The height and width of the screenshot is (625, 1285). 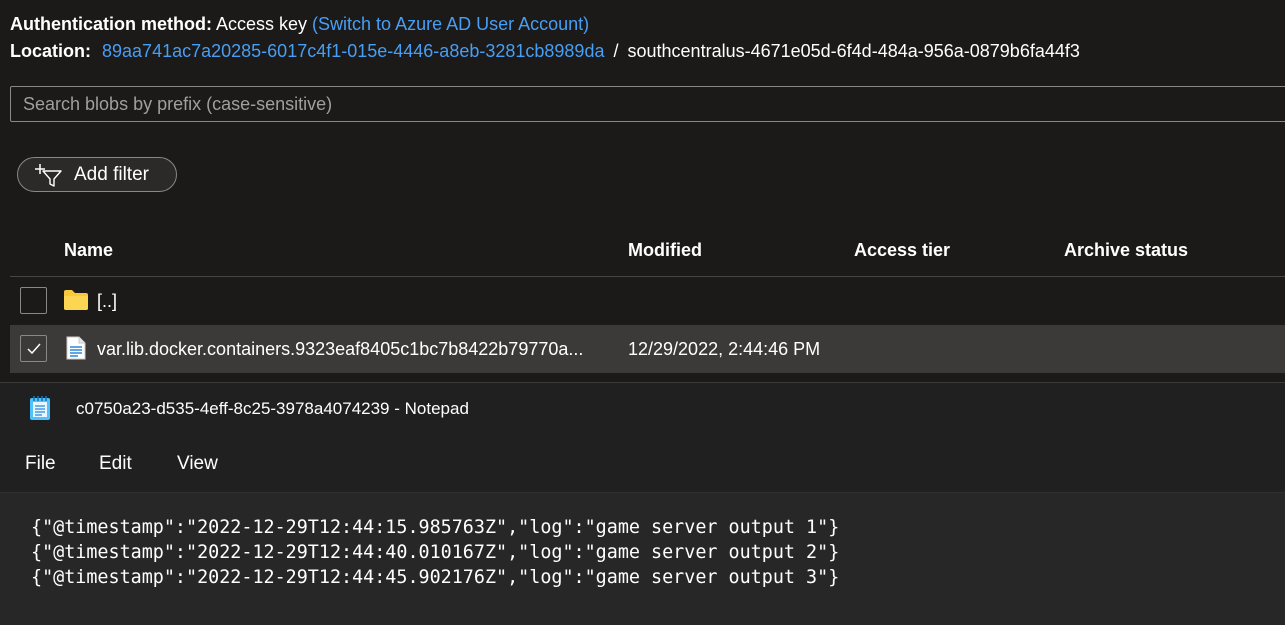 What do you see at coordinates (76, 348) in the screenshot?
I see `file-icon` at bounding box center [76, 348].